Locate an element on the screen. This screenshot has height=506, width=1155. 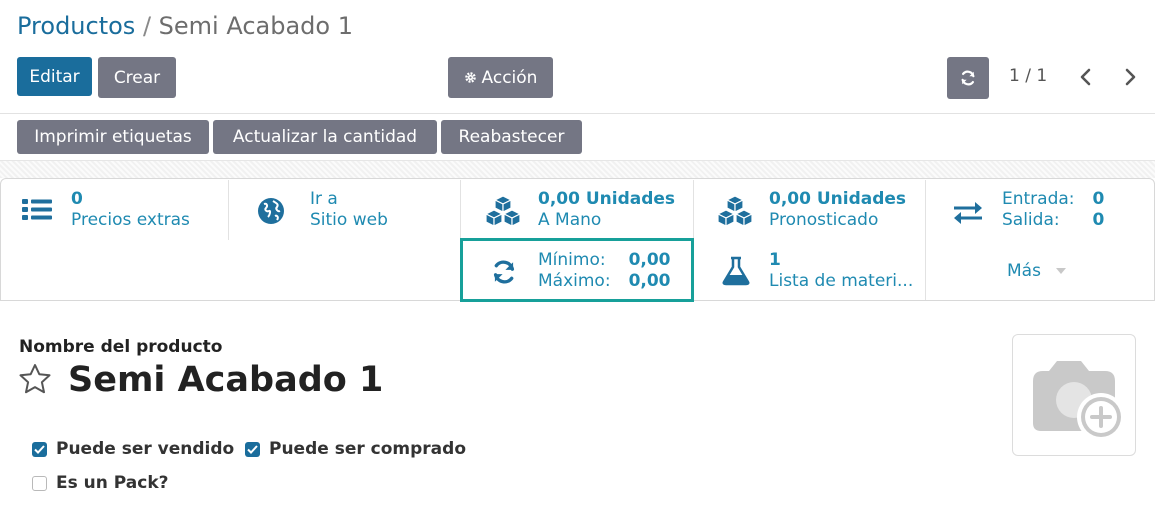
product-name-field: Semi Acabado 1 is located at coordinates (225, 380).